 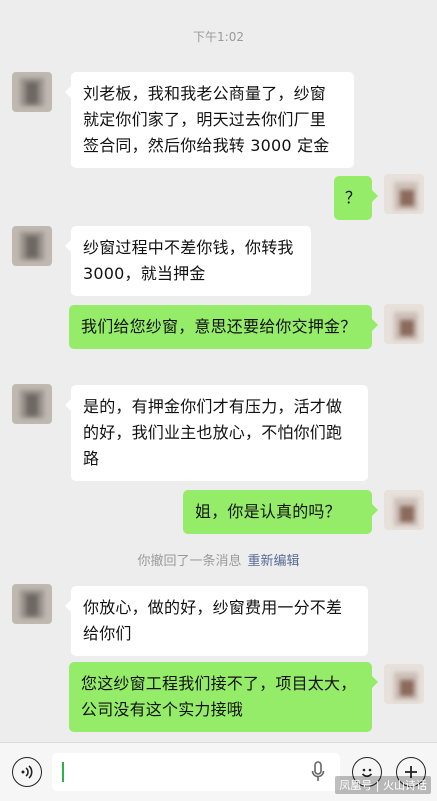 I want to click on message-bubble-sent: 您这纱窗工程我们接不了，项目太大，公司没有这个实力接哦, so click(x=223, y=697).